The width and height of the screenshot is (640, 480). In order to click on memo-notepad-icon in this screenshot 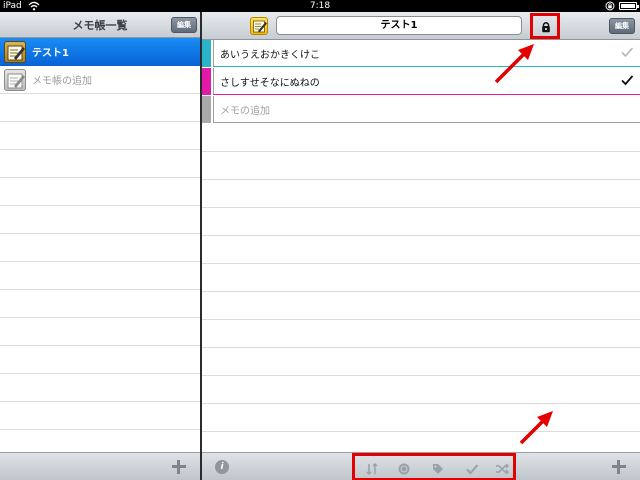, I will do `click(259, 26)`.